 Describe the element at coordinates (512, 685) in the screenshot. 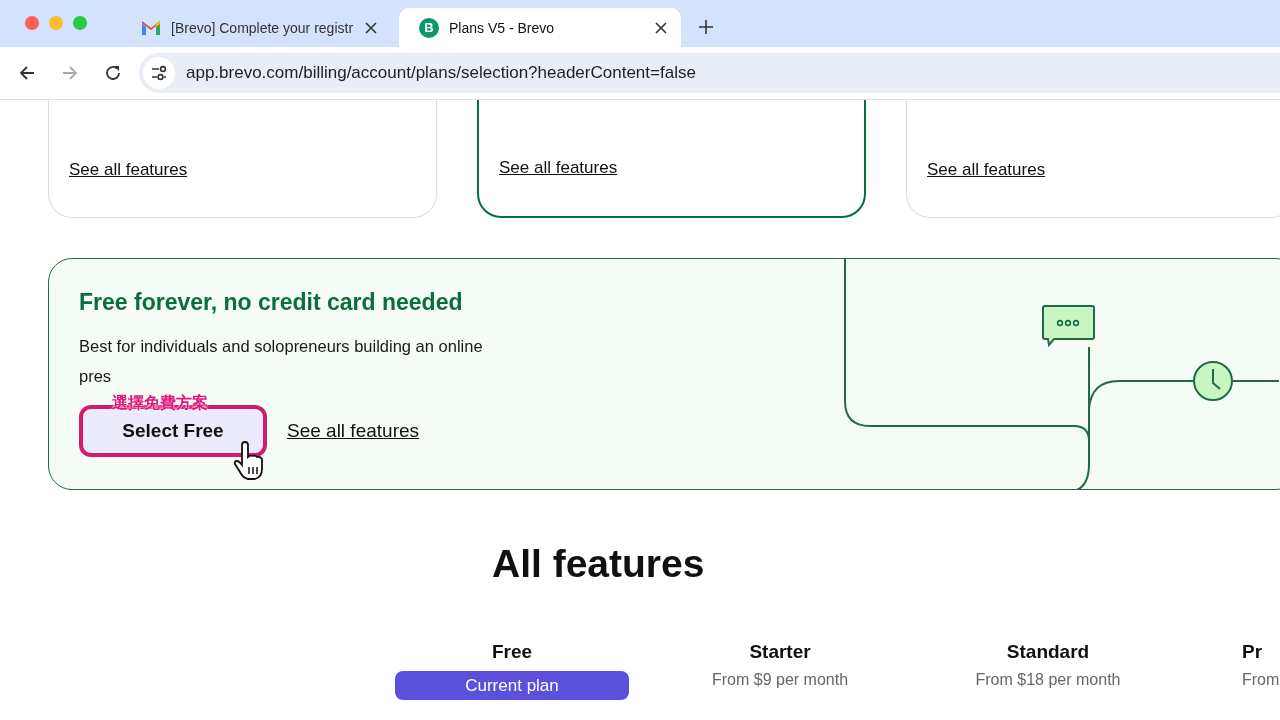

I see `current-plan-badge: Current plan` at that location.